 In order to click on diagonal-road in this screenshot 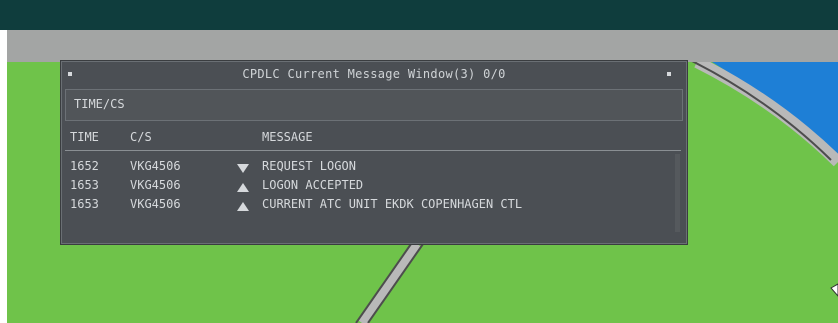, I will do `click(389, 281)`.